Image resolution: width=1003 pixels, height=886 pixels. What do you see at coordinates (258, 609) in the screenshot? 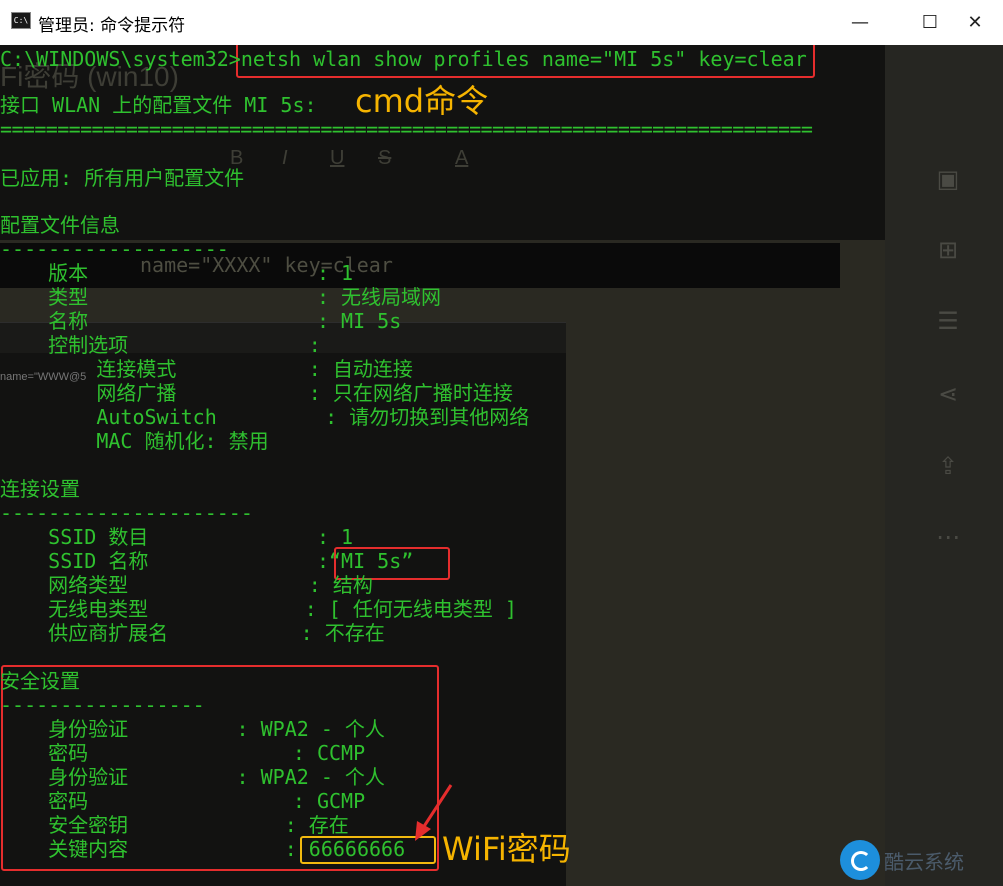
I see `conn-row-radio-type: 无线电类型 : [ 任何无线电类型 ]` at bounding box center [258, 609].